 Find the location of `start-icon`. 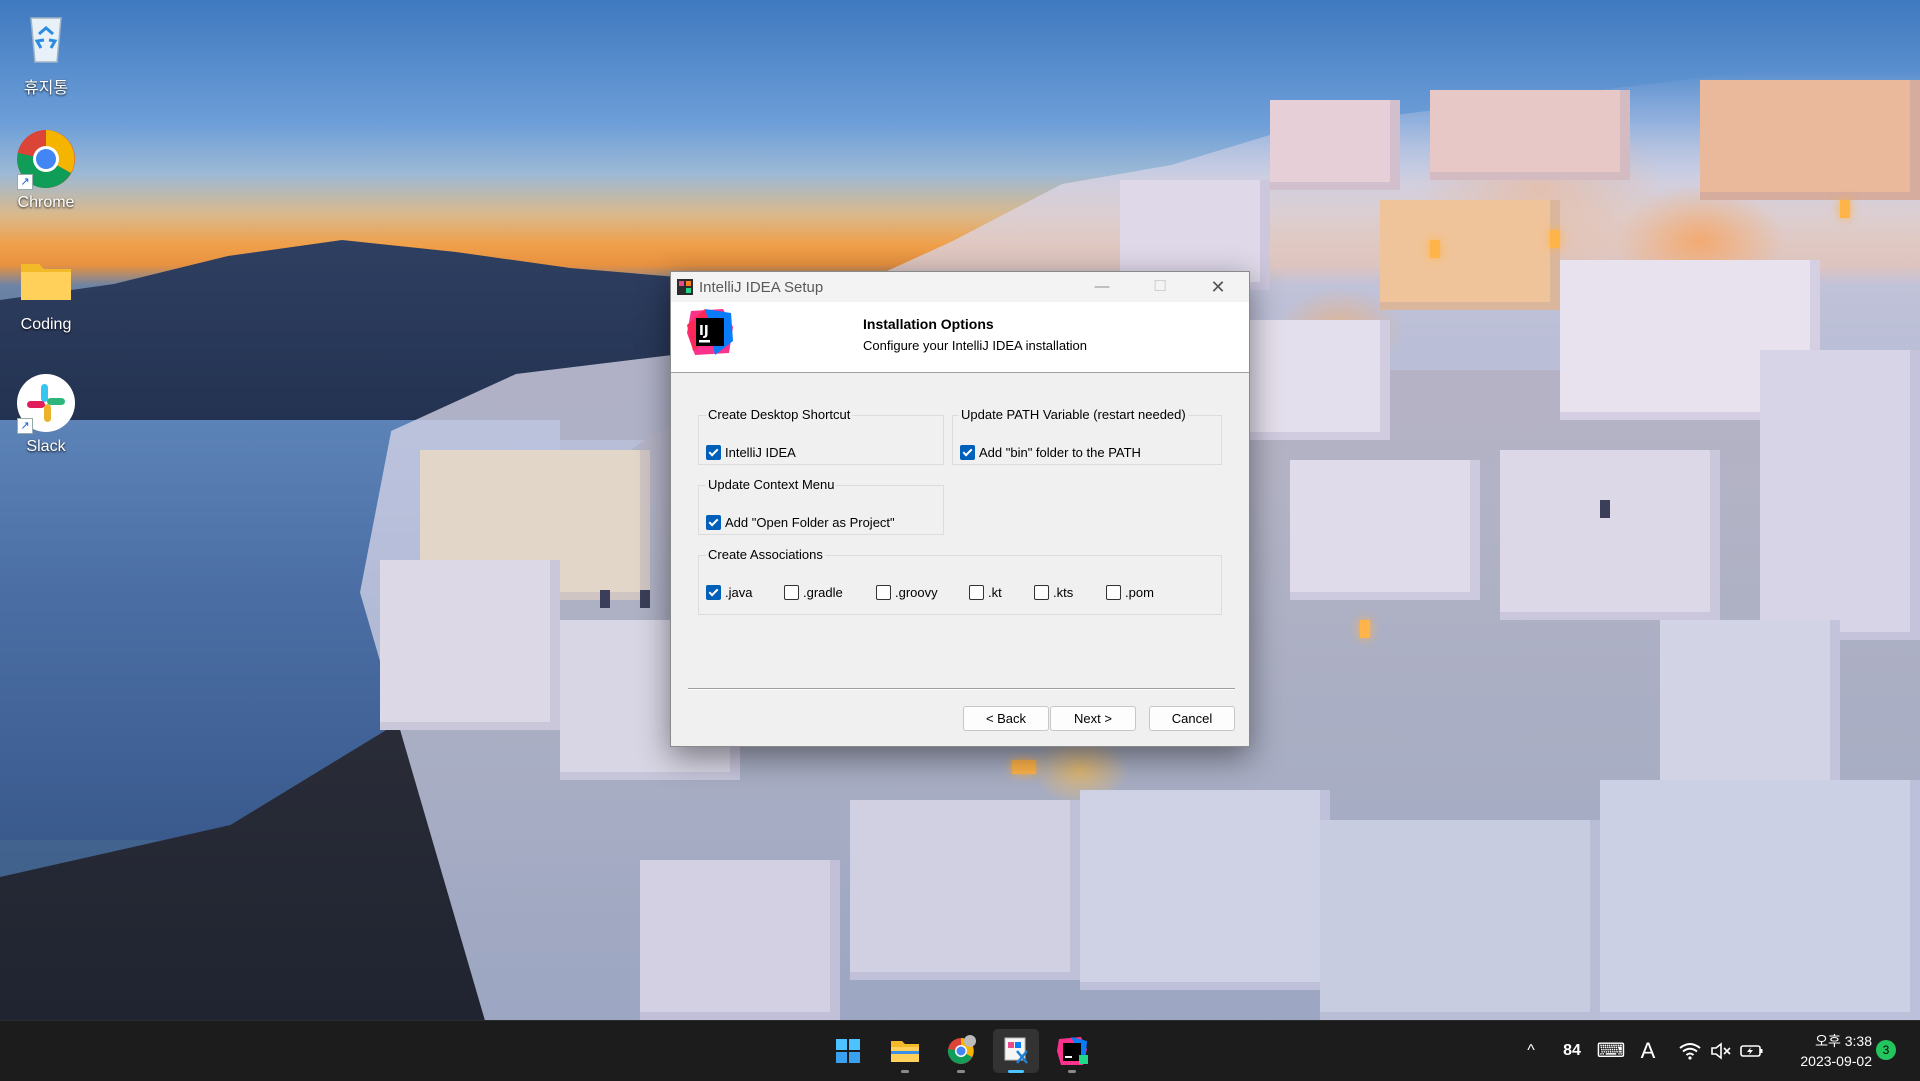

start-icon is located at coordinates (848, 1051).